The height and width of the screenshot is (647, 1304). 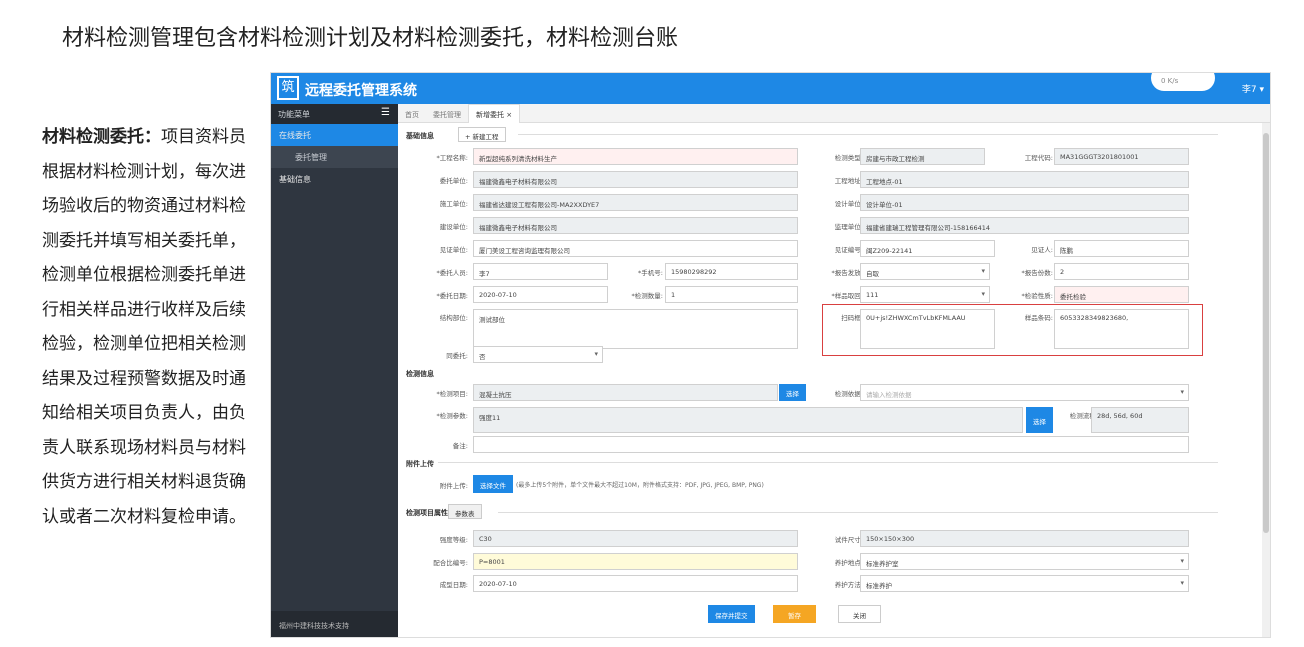 What do you see at coordinates (412, 115) in the screenshot?
I see `tab-home: 首页` at bounding box center [412, 115].